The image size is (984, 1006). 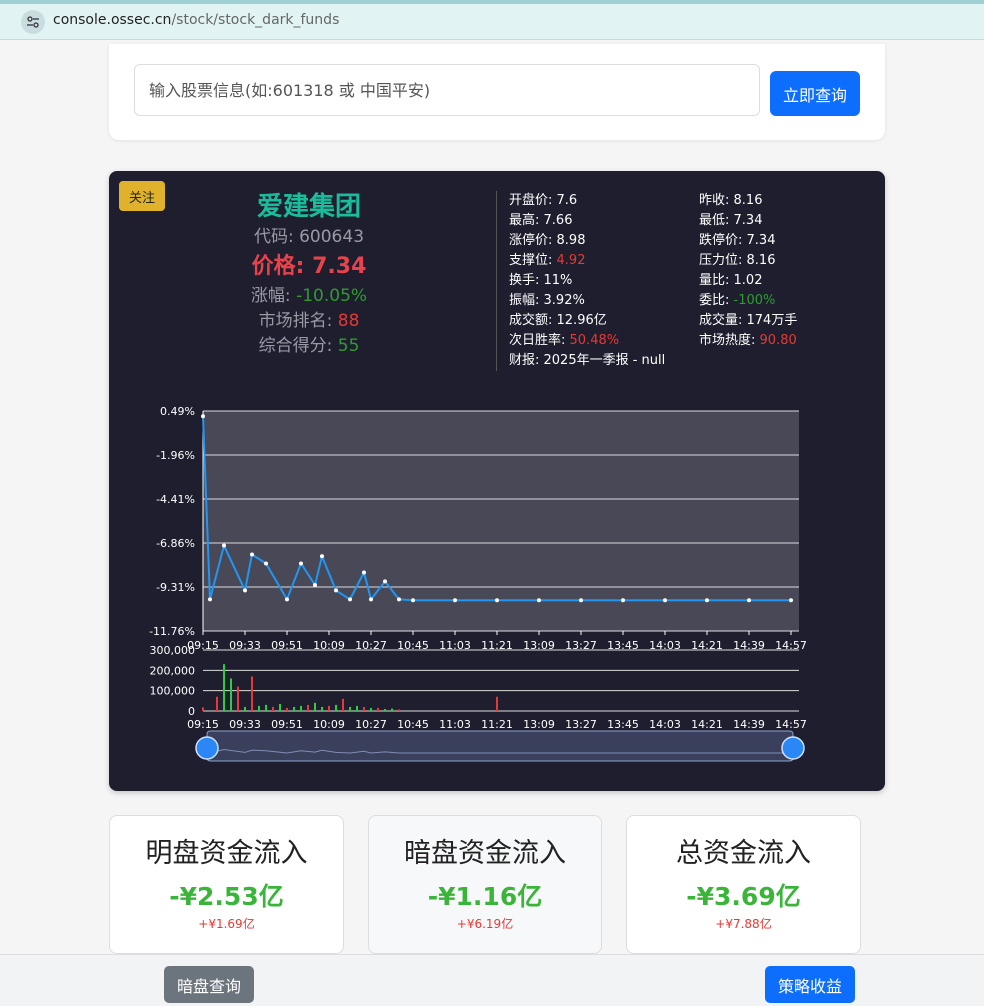 What do you see at coordinates (581, 724) in the screenshot?
I see `volume-x-tick-label: 13:27` at bounding box center [581, 724].